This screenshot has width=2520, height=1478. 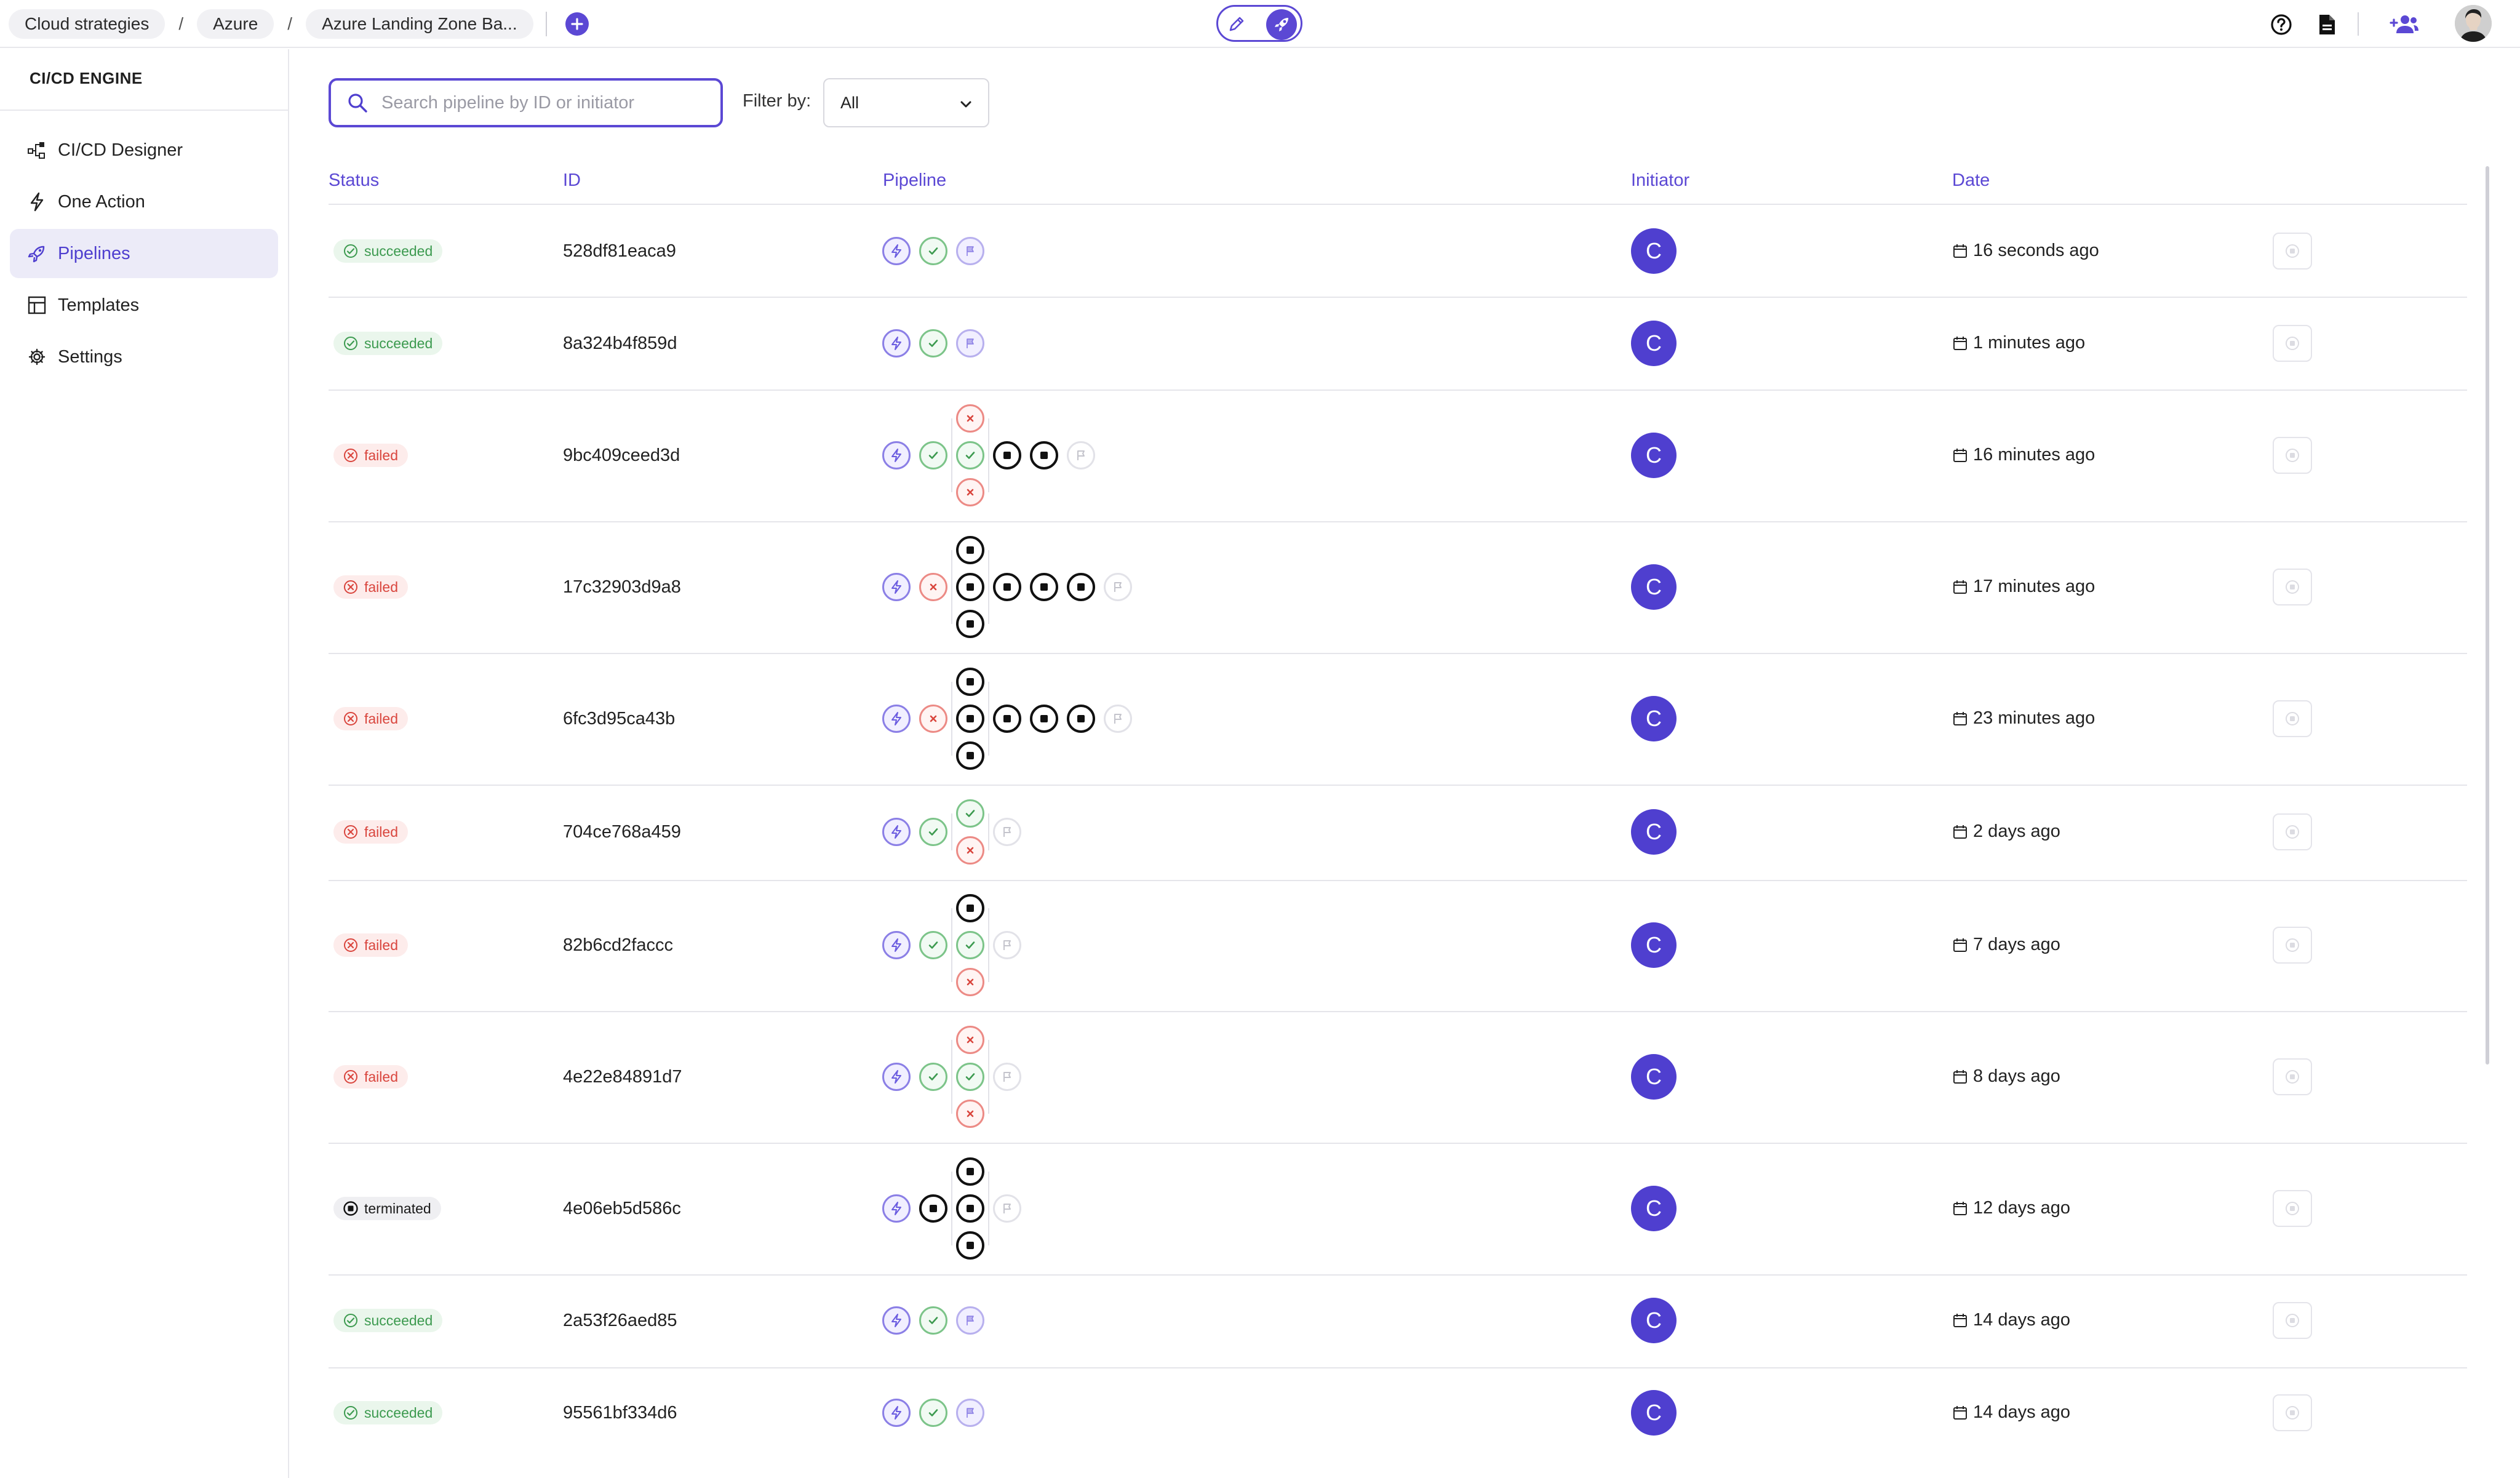 What do you see at coordinates (622, 1209) in the screenshot?
I see `pipeline-id: 4e06eb5d586c` at bounding box center [622, 1209].